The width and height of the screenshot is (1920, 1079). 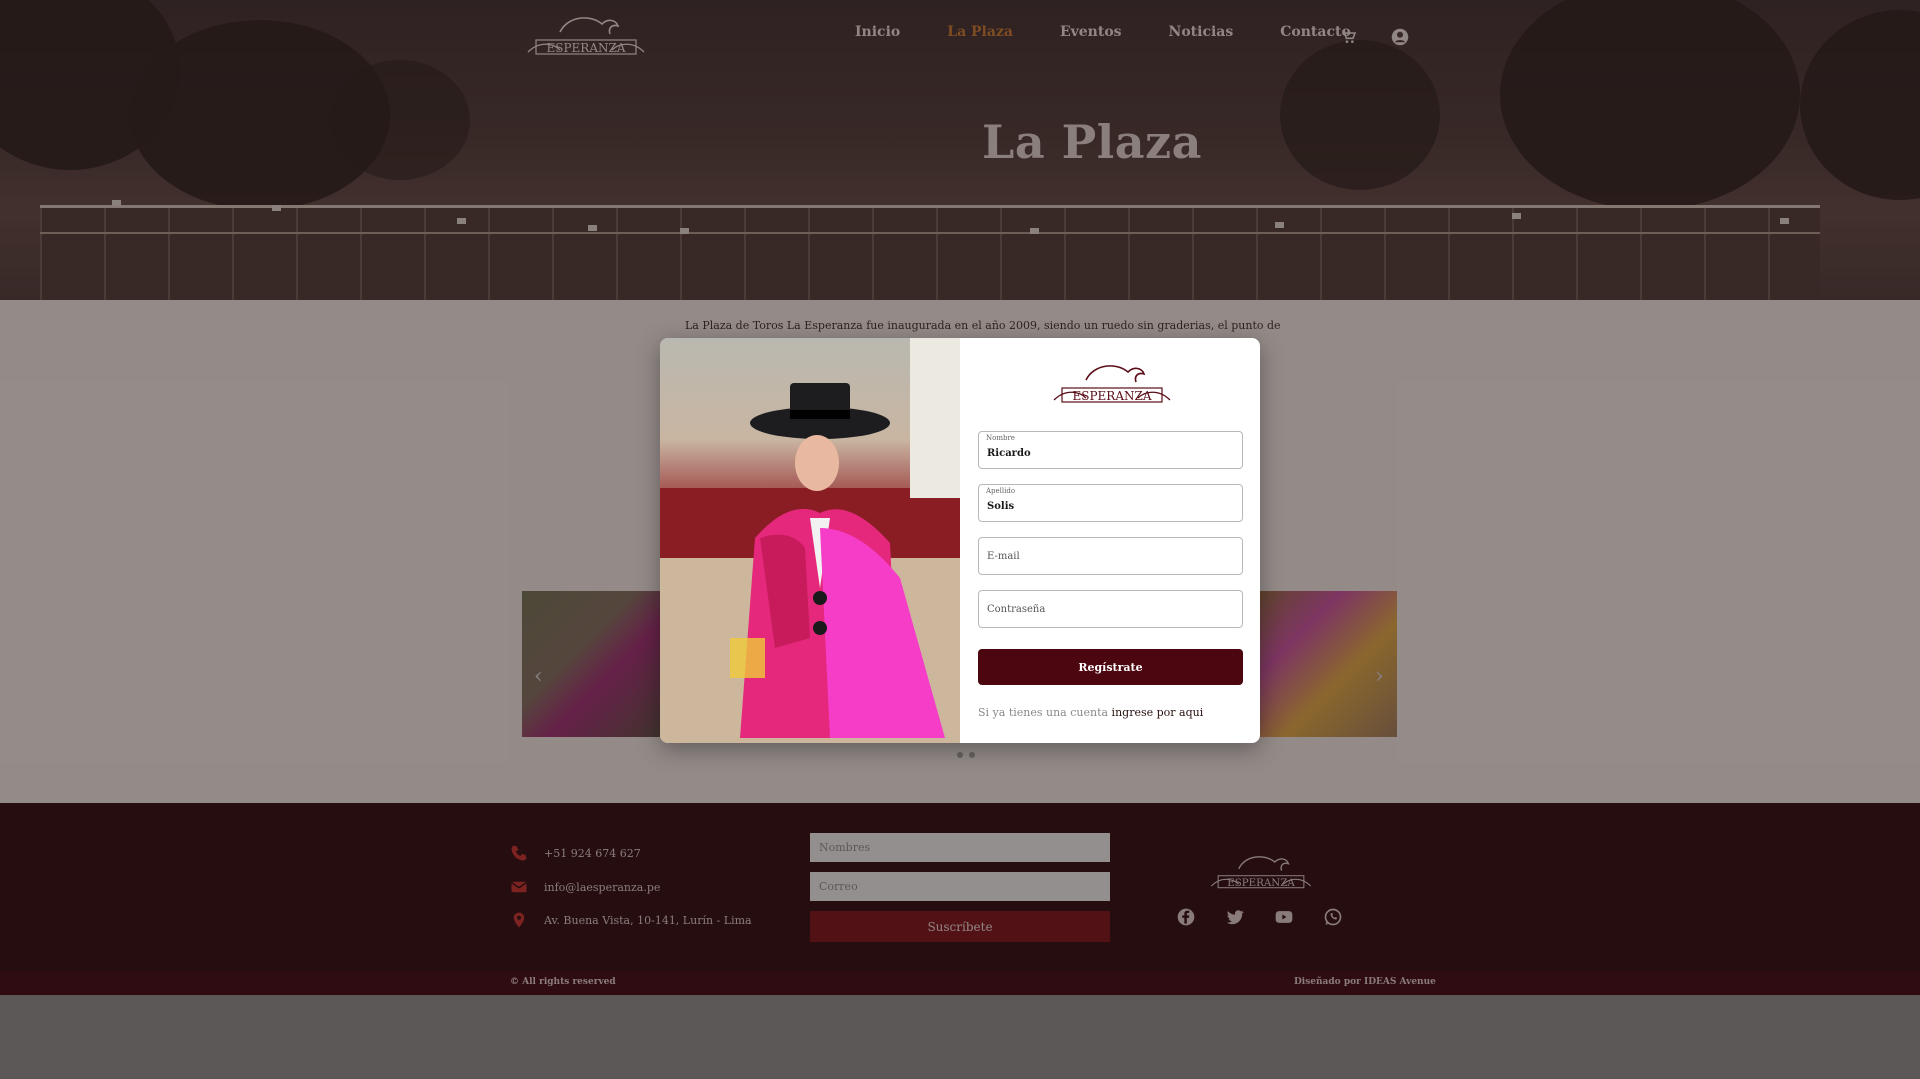 What do you see at coordinates (1110, 609) in the screenshot?
I see `password-field: Contraseña` at bounding box center [1110, 609].